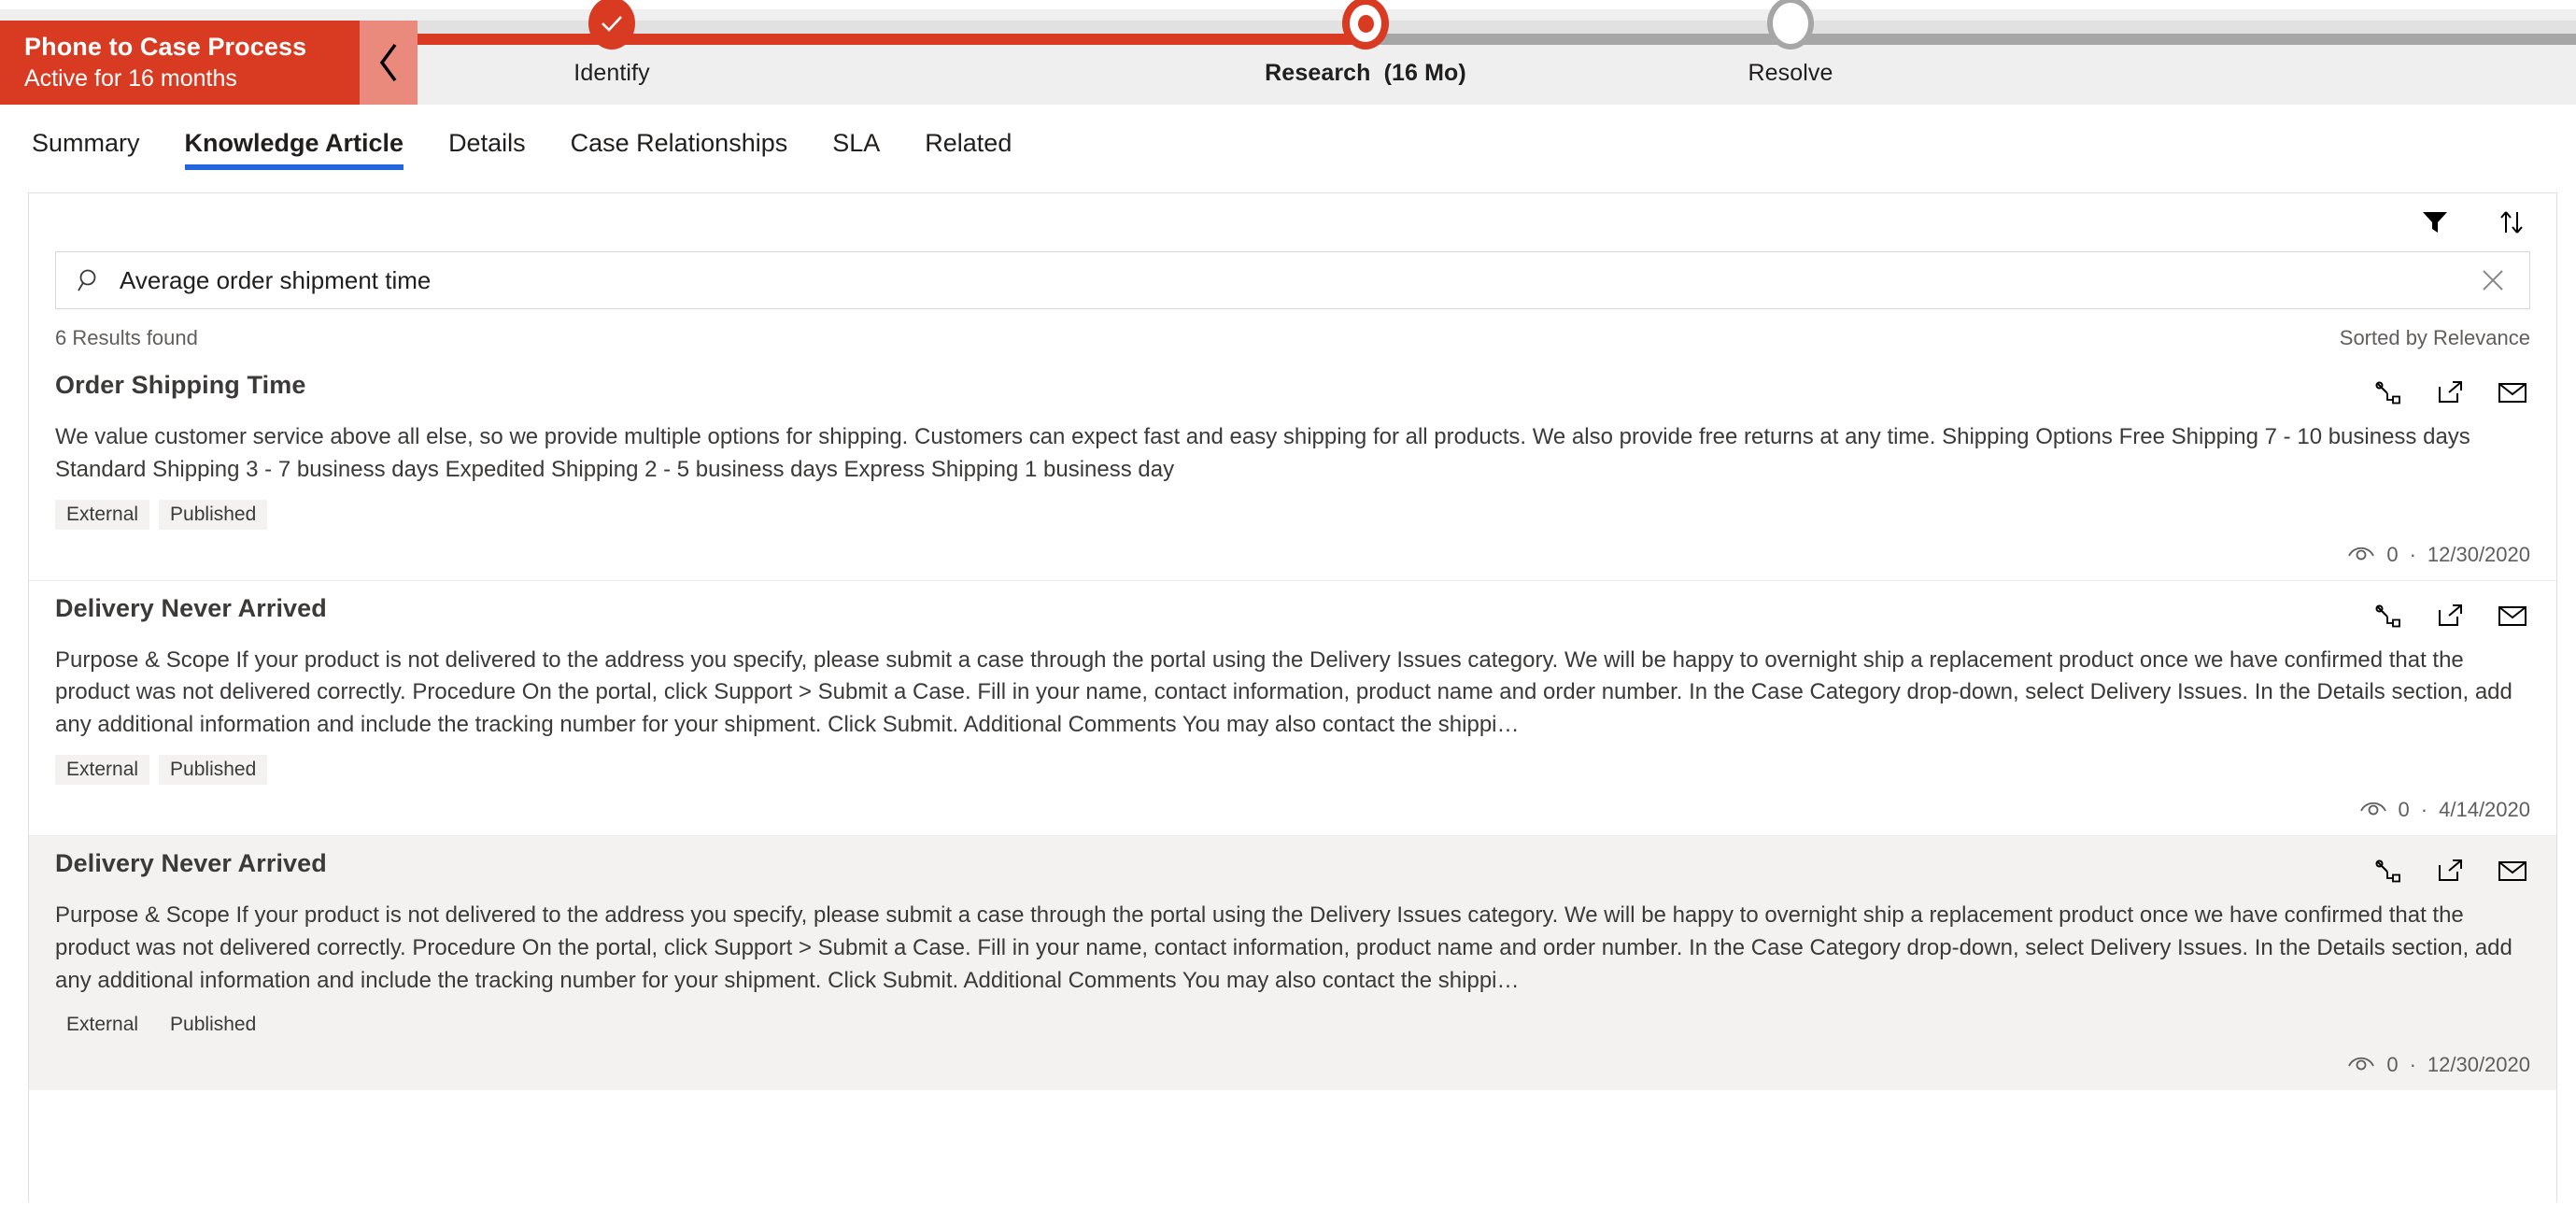 This screenshot has height=1221, width=2576. Describe the element at coordinates (2511, 222) in the screenshot. I see `sort-arrows-icon` at that location.